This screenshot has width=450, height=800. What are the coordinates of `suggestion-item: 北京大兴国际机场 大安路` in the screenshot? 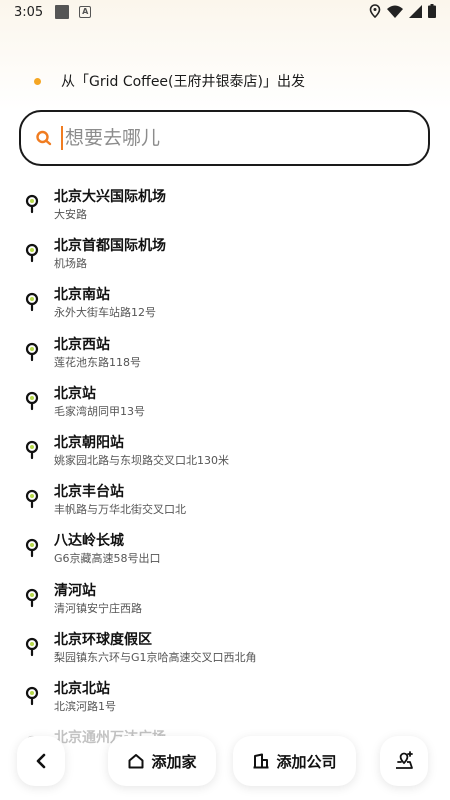 It's located at (225, 208).